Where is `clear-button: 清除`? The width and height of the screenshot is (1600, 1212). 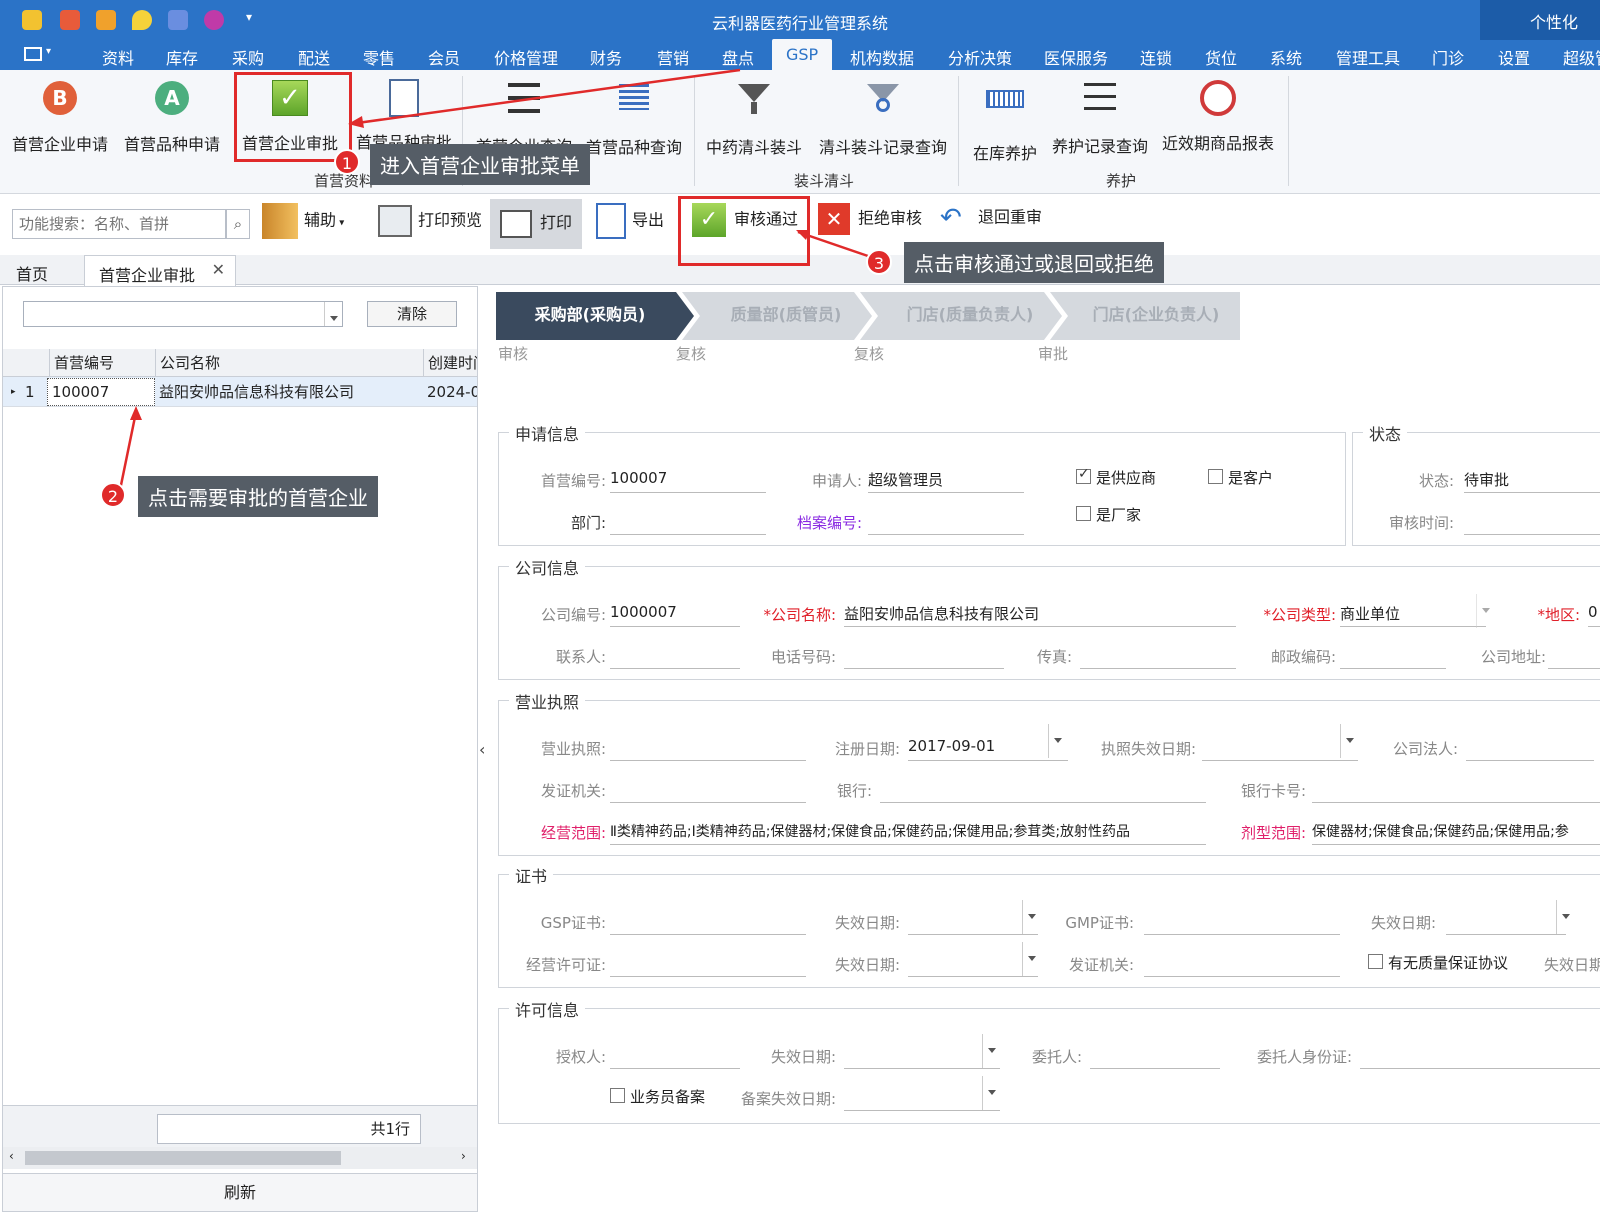
clear-button: 清除 is located at coordinates (412, 314).